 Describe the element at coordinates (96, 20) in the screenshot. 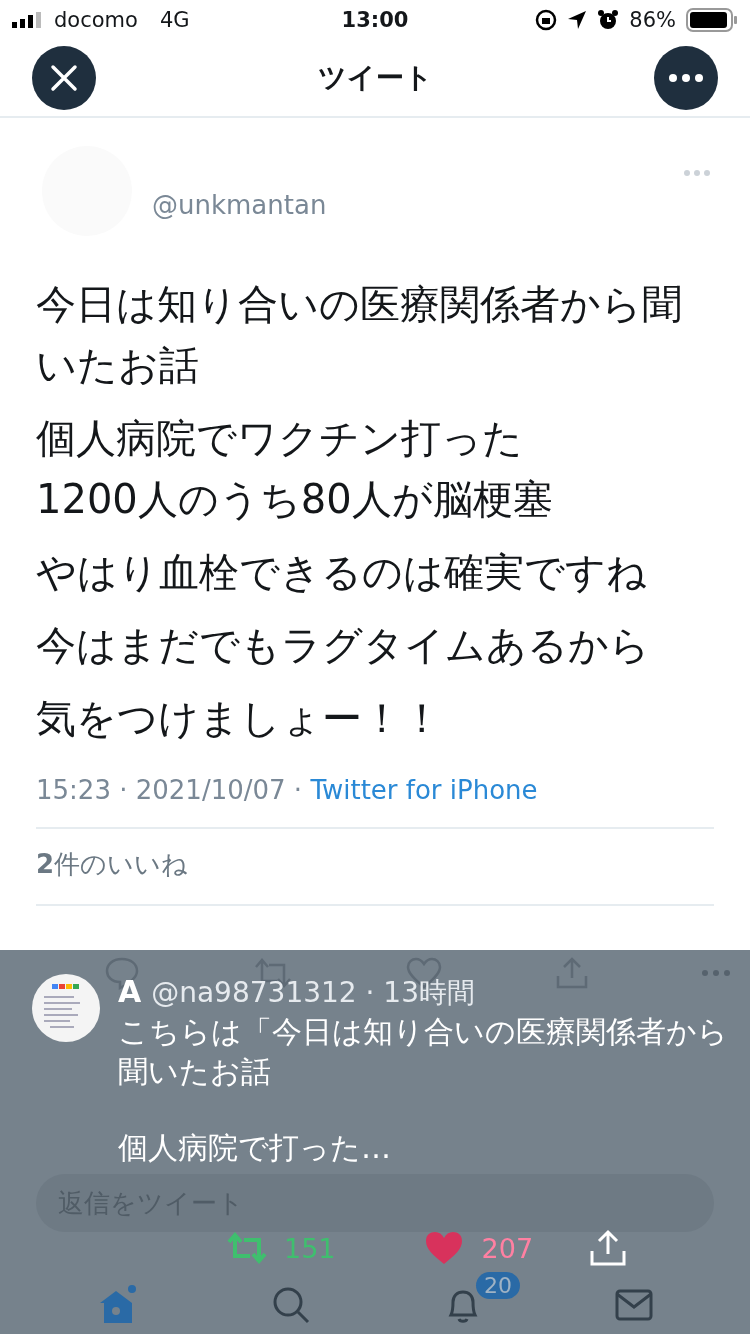

I see `carrier-name: docomo` at that location.